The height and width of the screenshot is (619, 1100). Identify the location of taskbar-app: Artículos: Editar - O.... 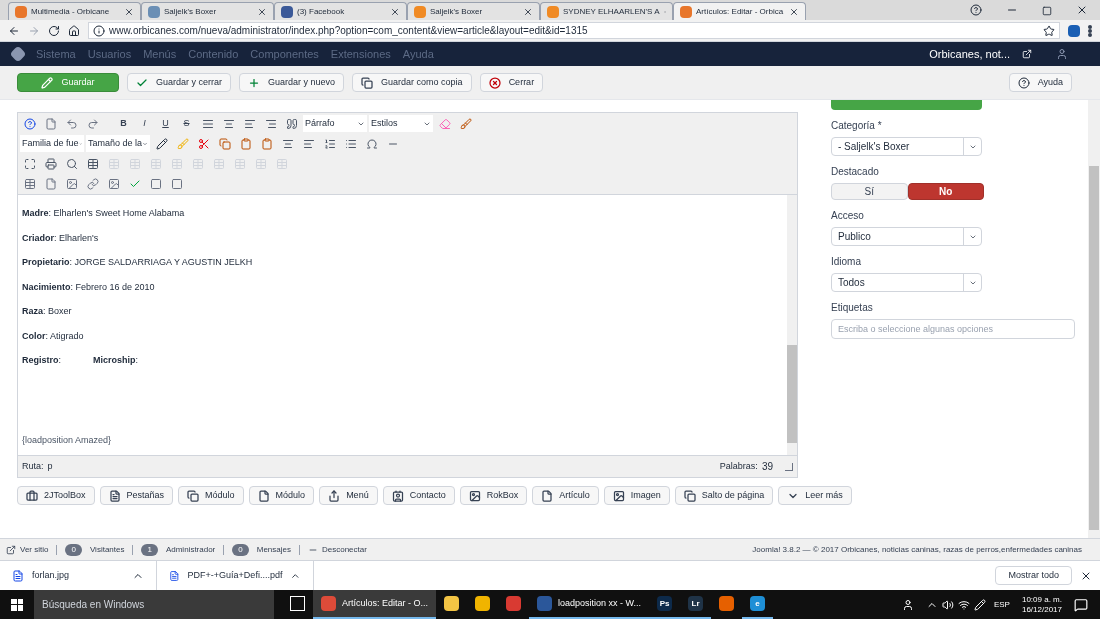
(375, 604).